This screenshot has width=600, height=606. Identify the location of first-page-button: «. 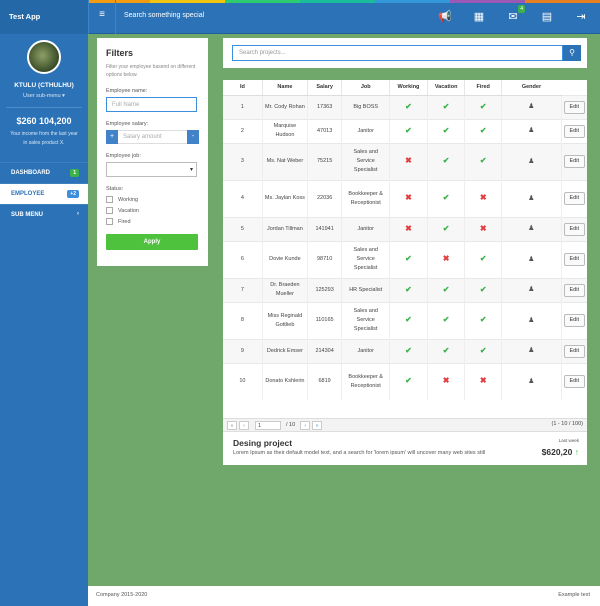
(232, 425).